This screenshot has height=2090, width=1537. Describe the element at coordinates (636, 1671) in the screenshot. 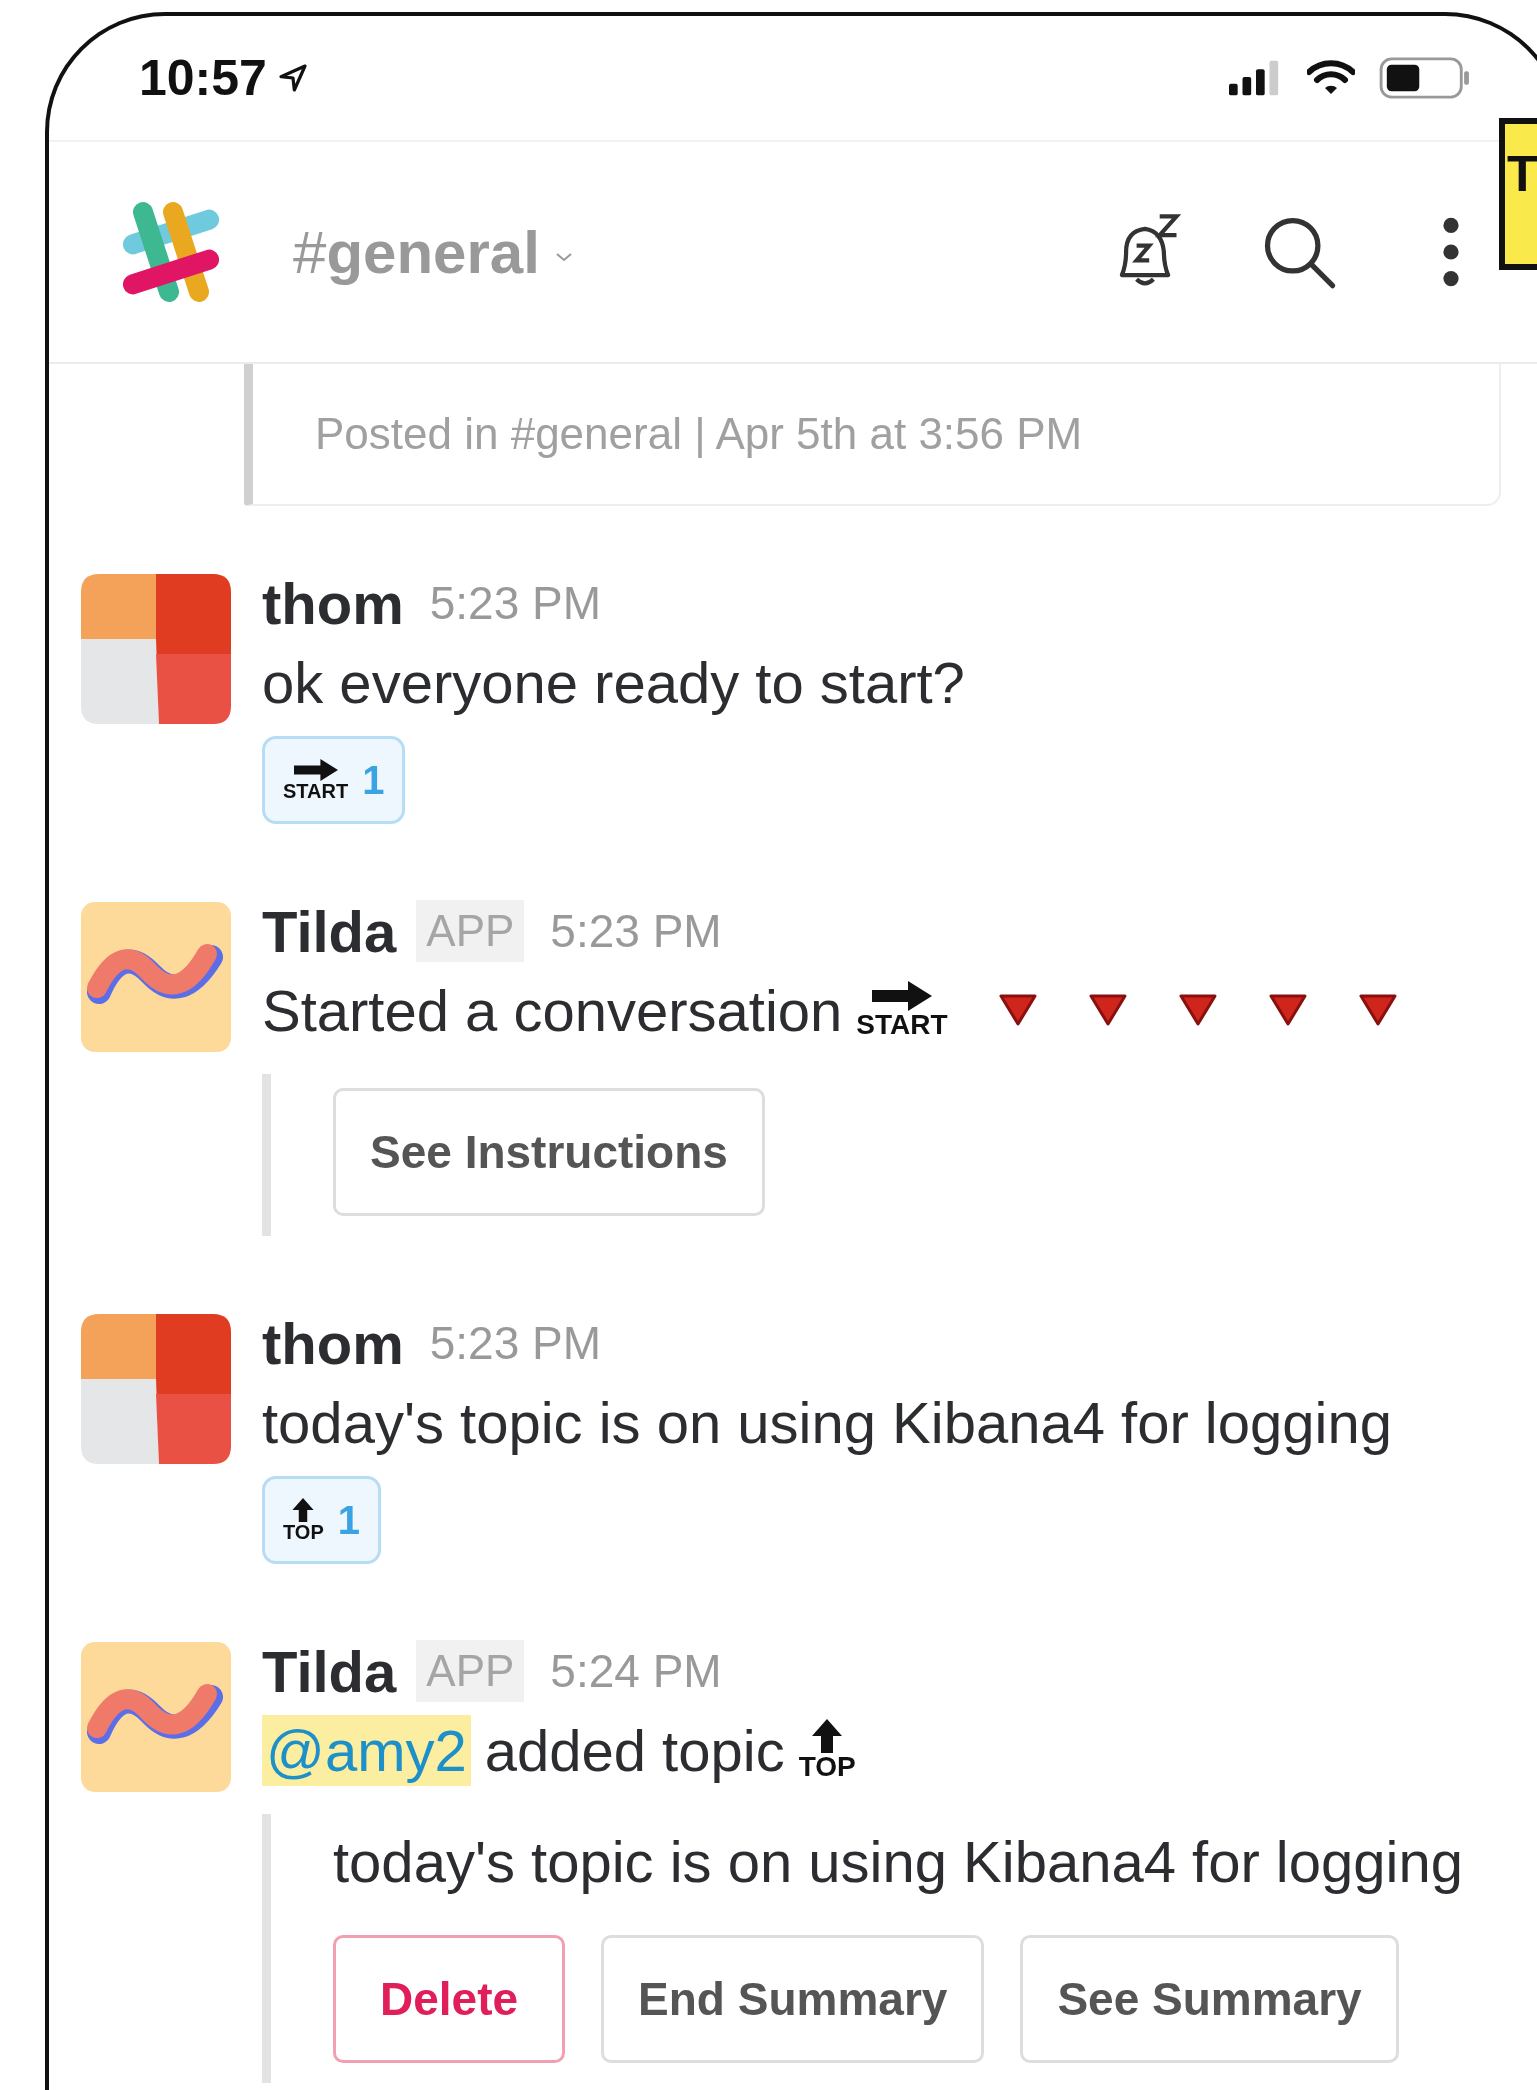

I see `message-time: 5:24 PM` at that location.